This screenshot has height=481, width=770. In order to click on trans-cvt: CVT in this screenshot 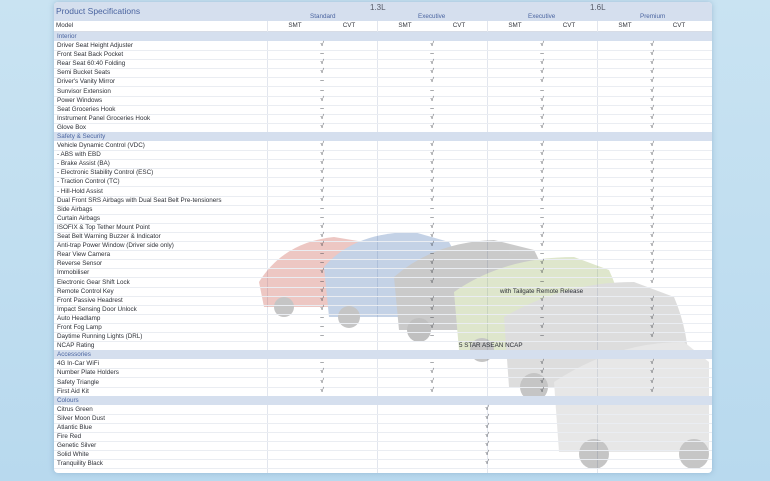, I will do `click(349, 25)`.